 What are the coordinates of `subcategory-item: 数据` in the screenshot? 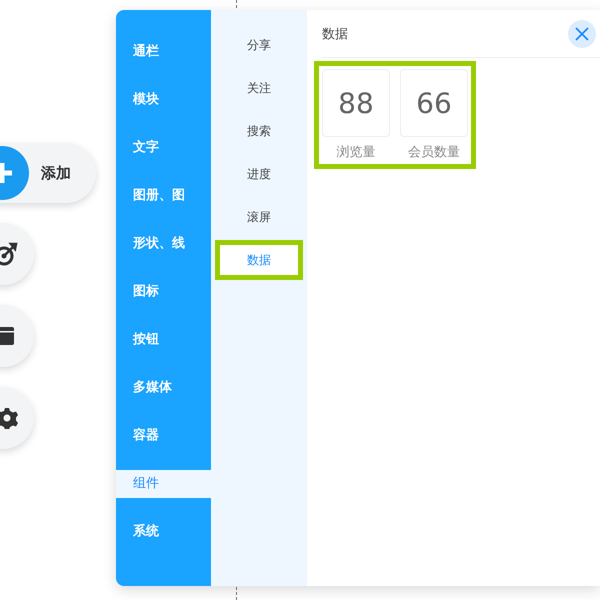 It's located at (259, 260).